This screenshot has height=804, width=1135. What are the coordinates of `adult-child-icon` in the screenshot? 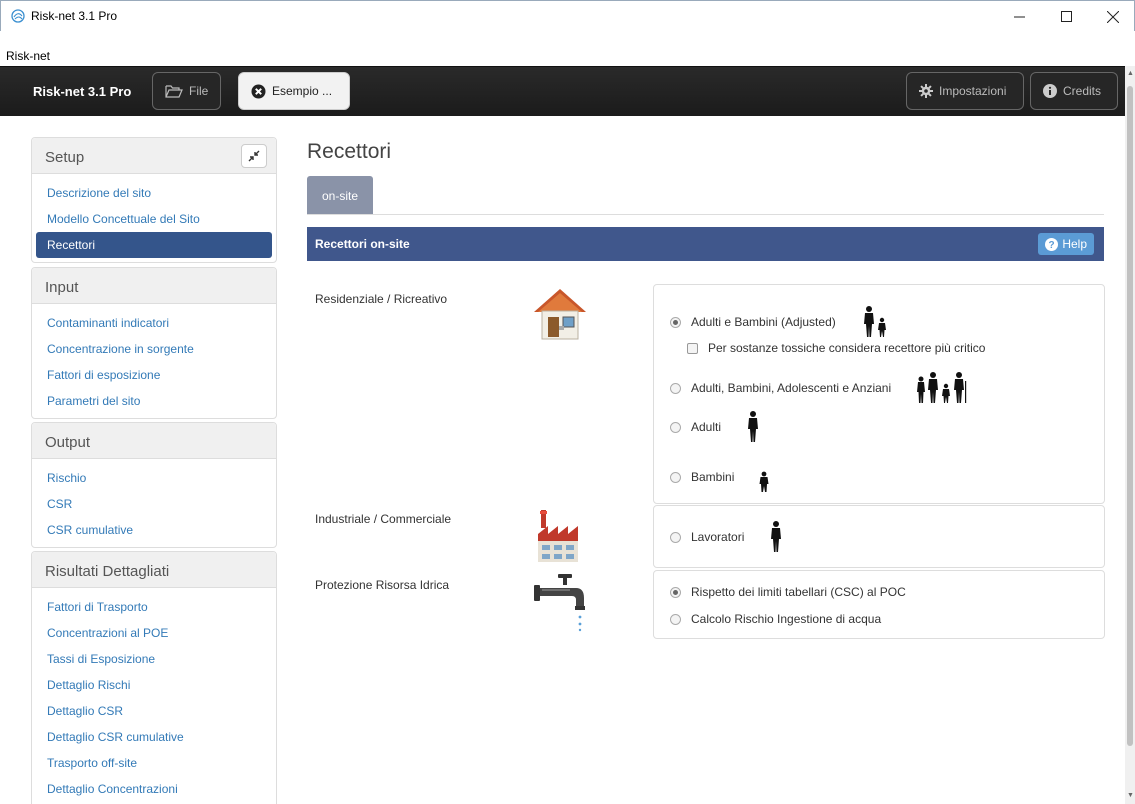 It's located at (874, 321).